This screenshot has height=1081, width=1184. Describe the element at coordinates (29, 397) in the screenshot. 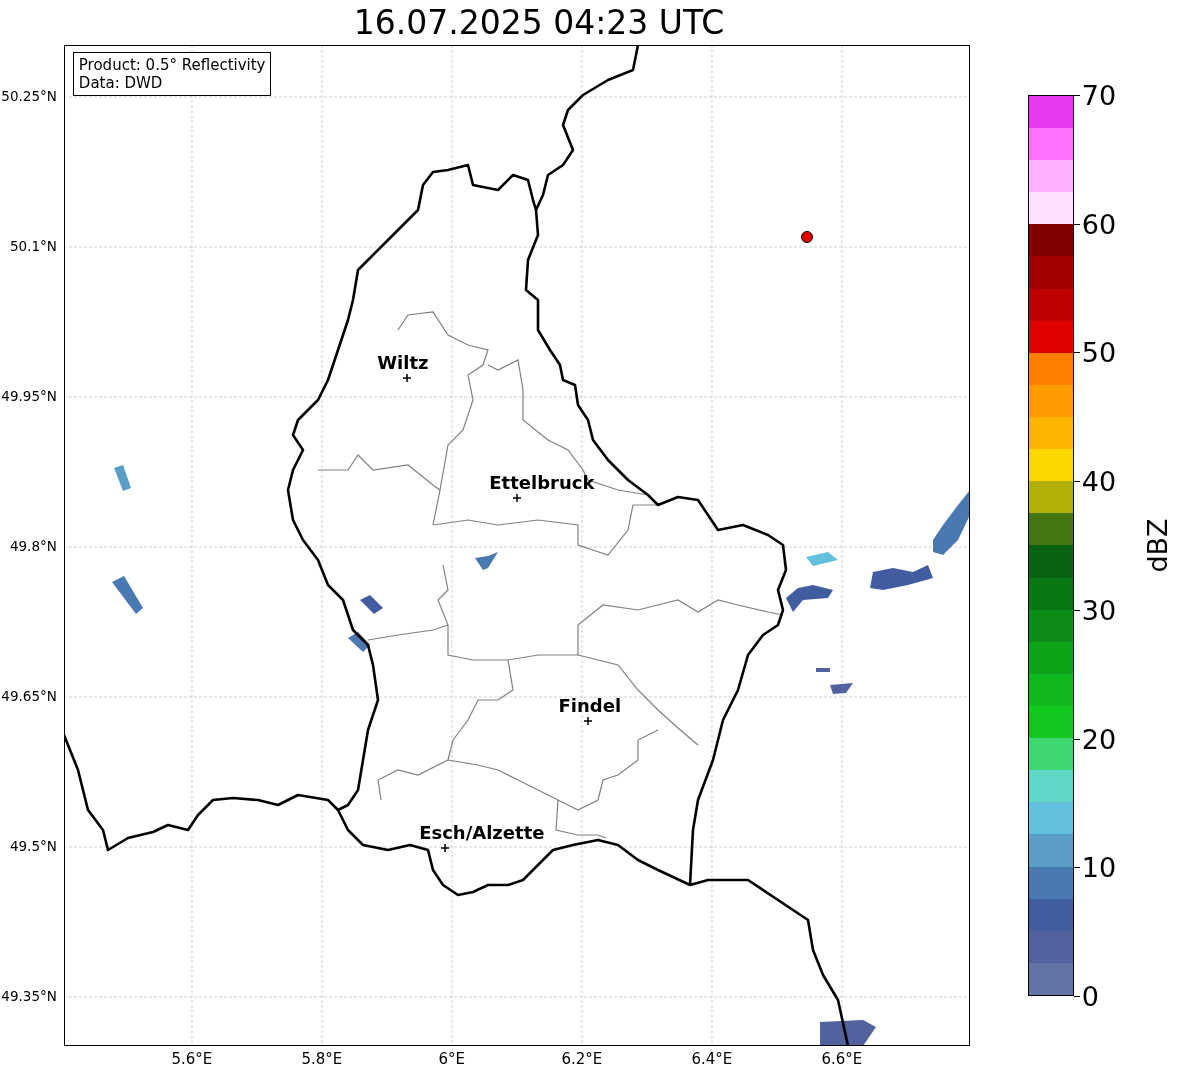

I see `latitude-label: 49.95°N` at that location.